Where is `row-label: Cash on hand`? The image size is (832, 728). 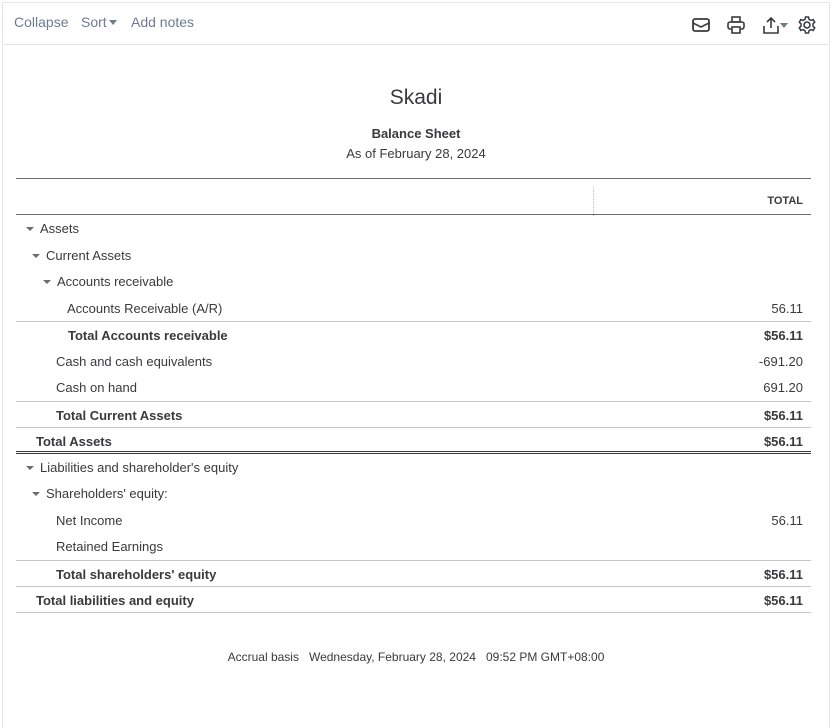 row-label: Cash on hand is located at coordinates (96, 387).